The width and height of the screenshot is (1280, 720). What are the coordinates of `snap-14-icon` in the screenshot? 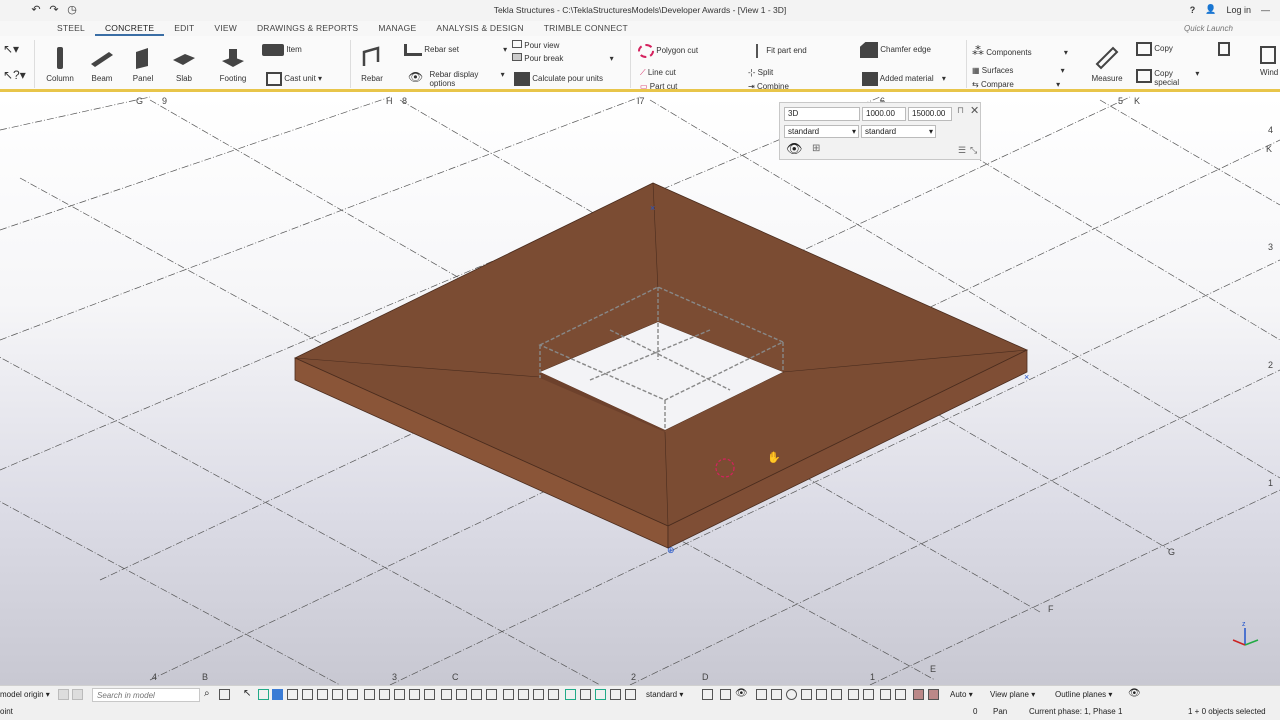 It's located at (461, 694).